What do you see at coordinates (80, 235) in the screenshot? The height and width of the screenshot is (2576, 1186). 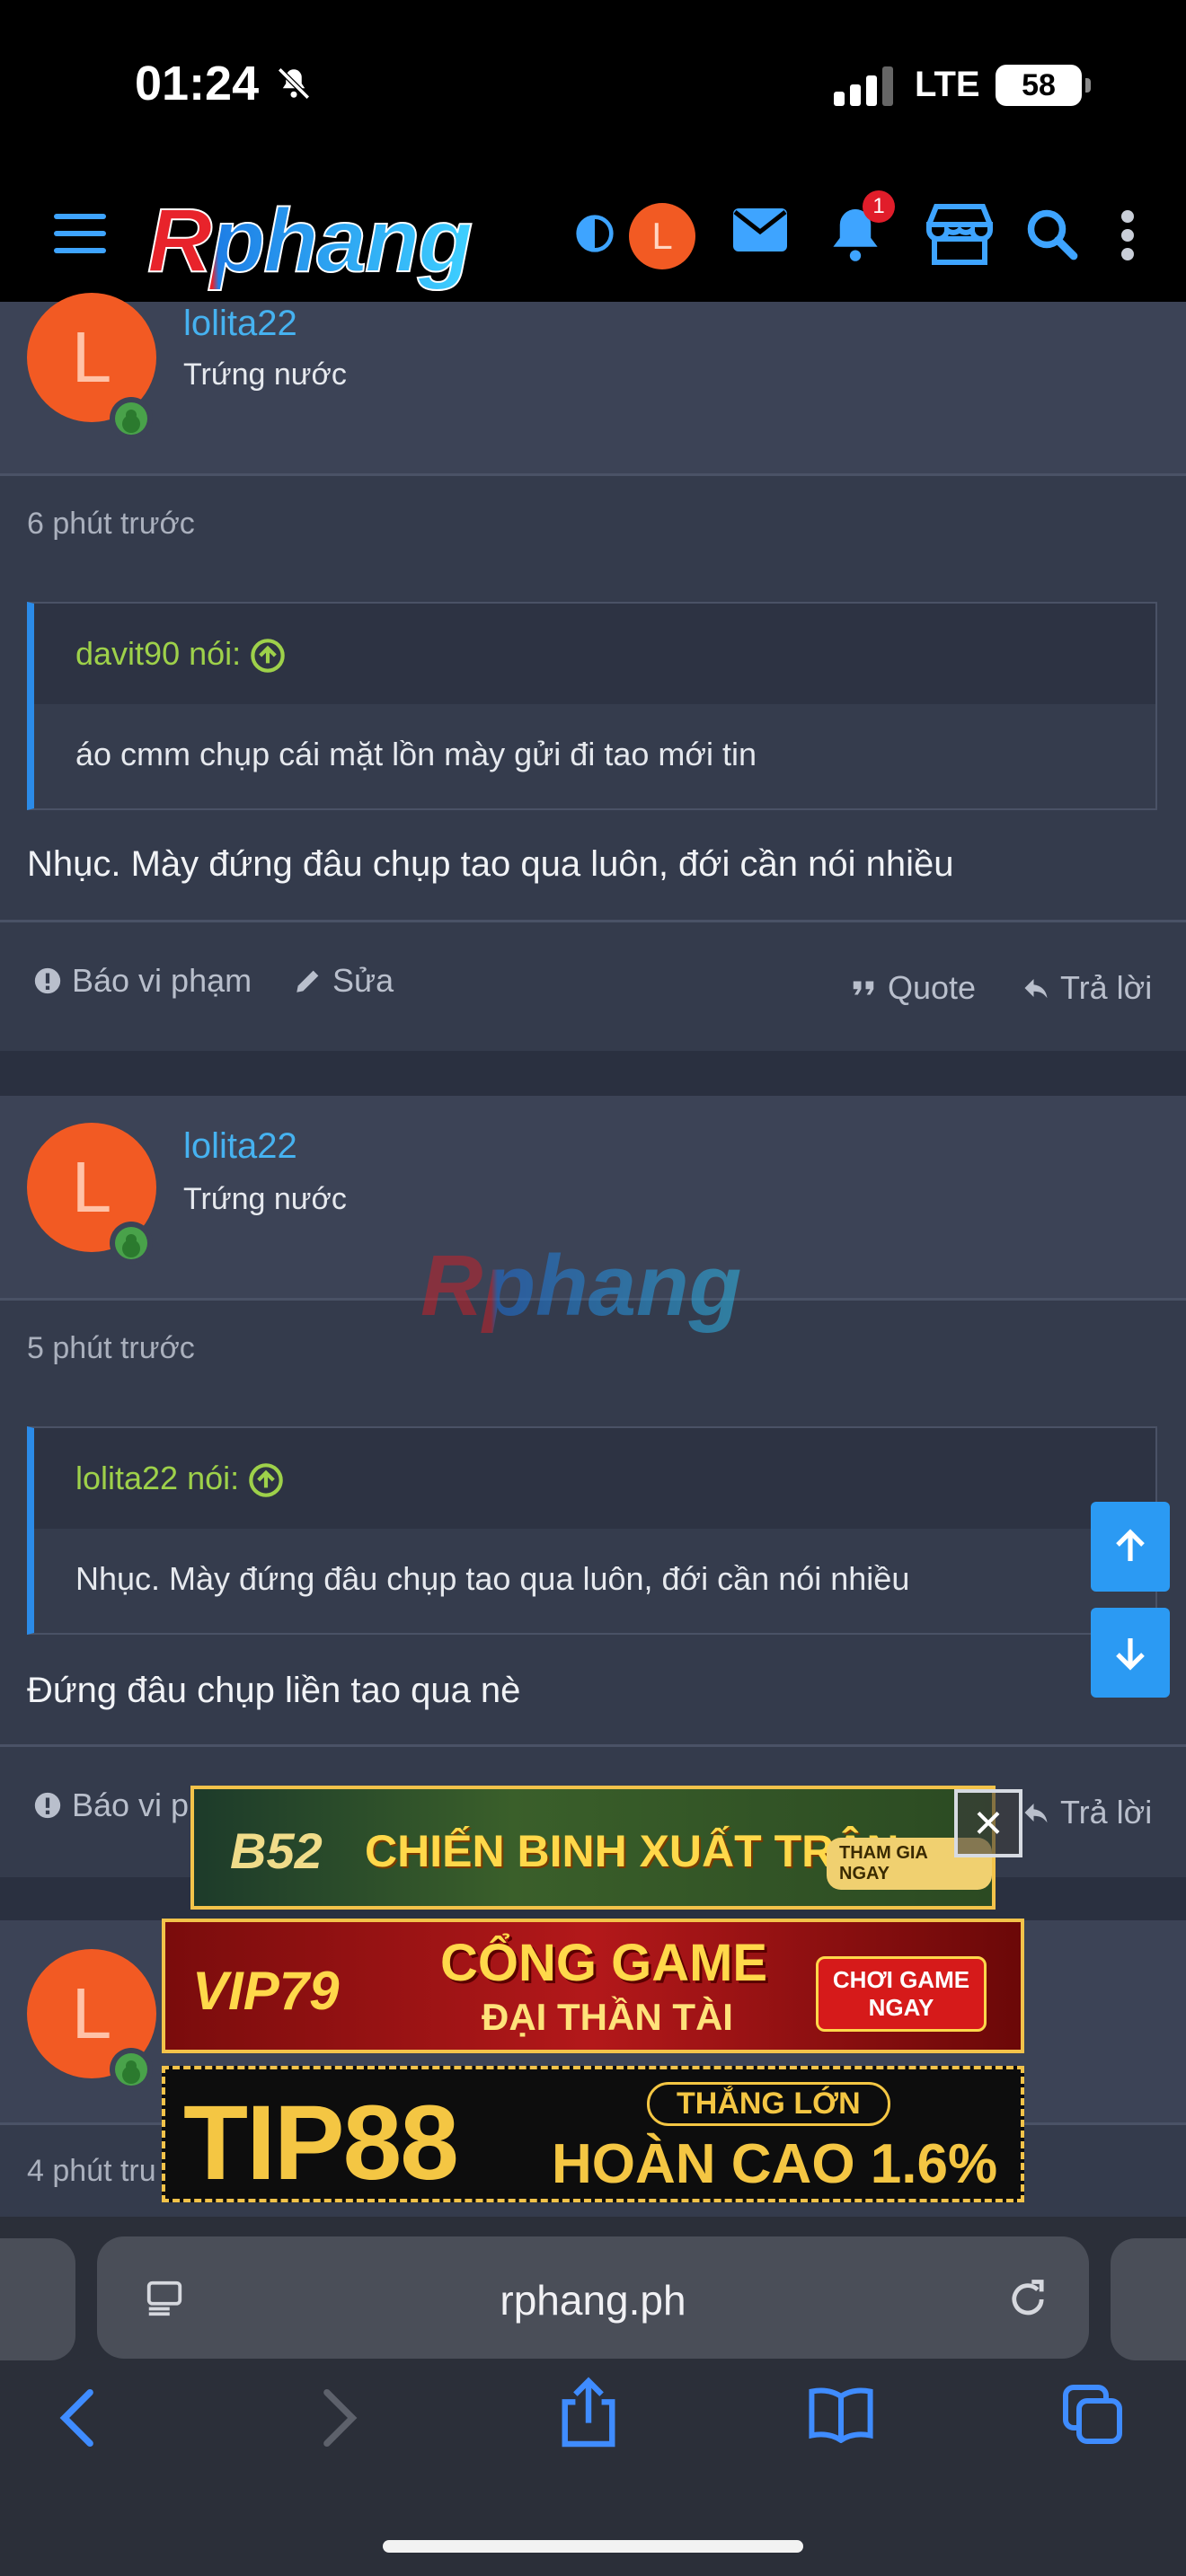 I see `menu-icon` at bounding box center [80, 235].